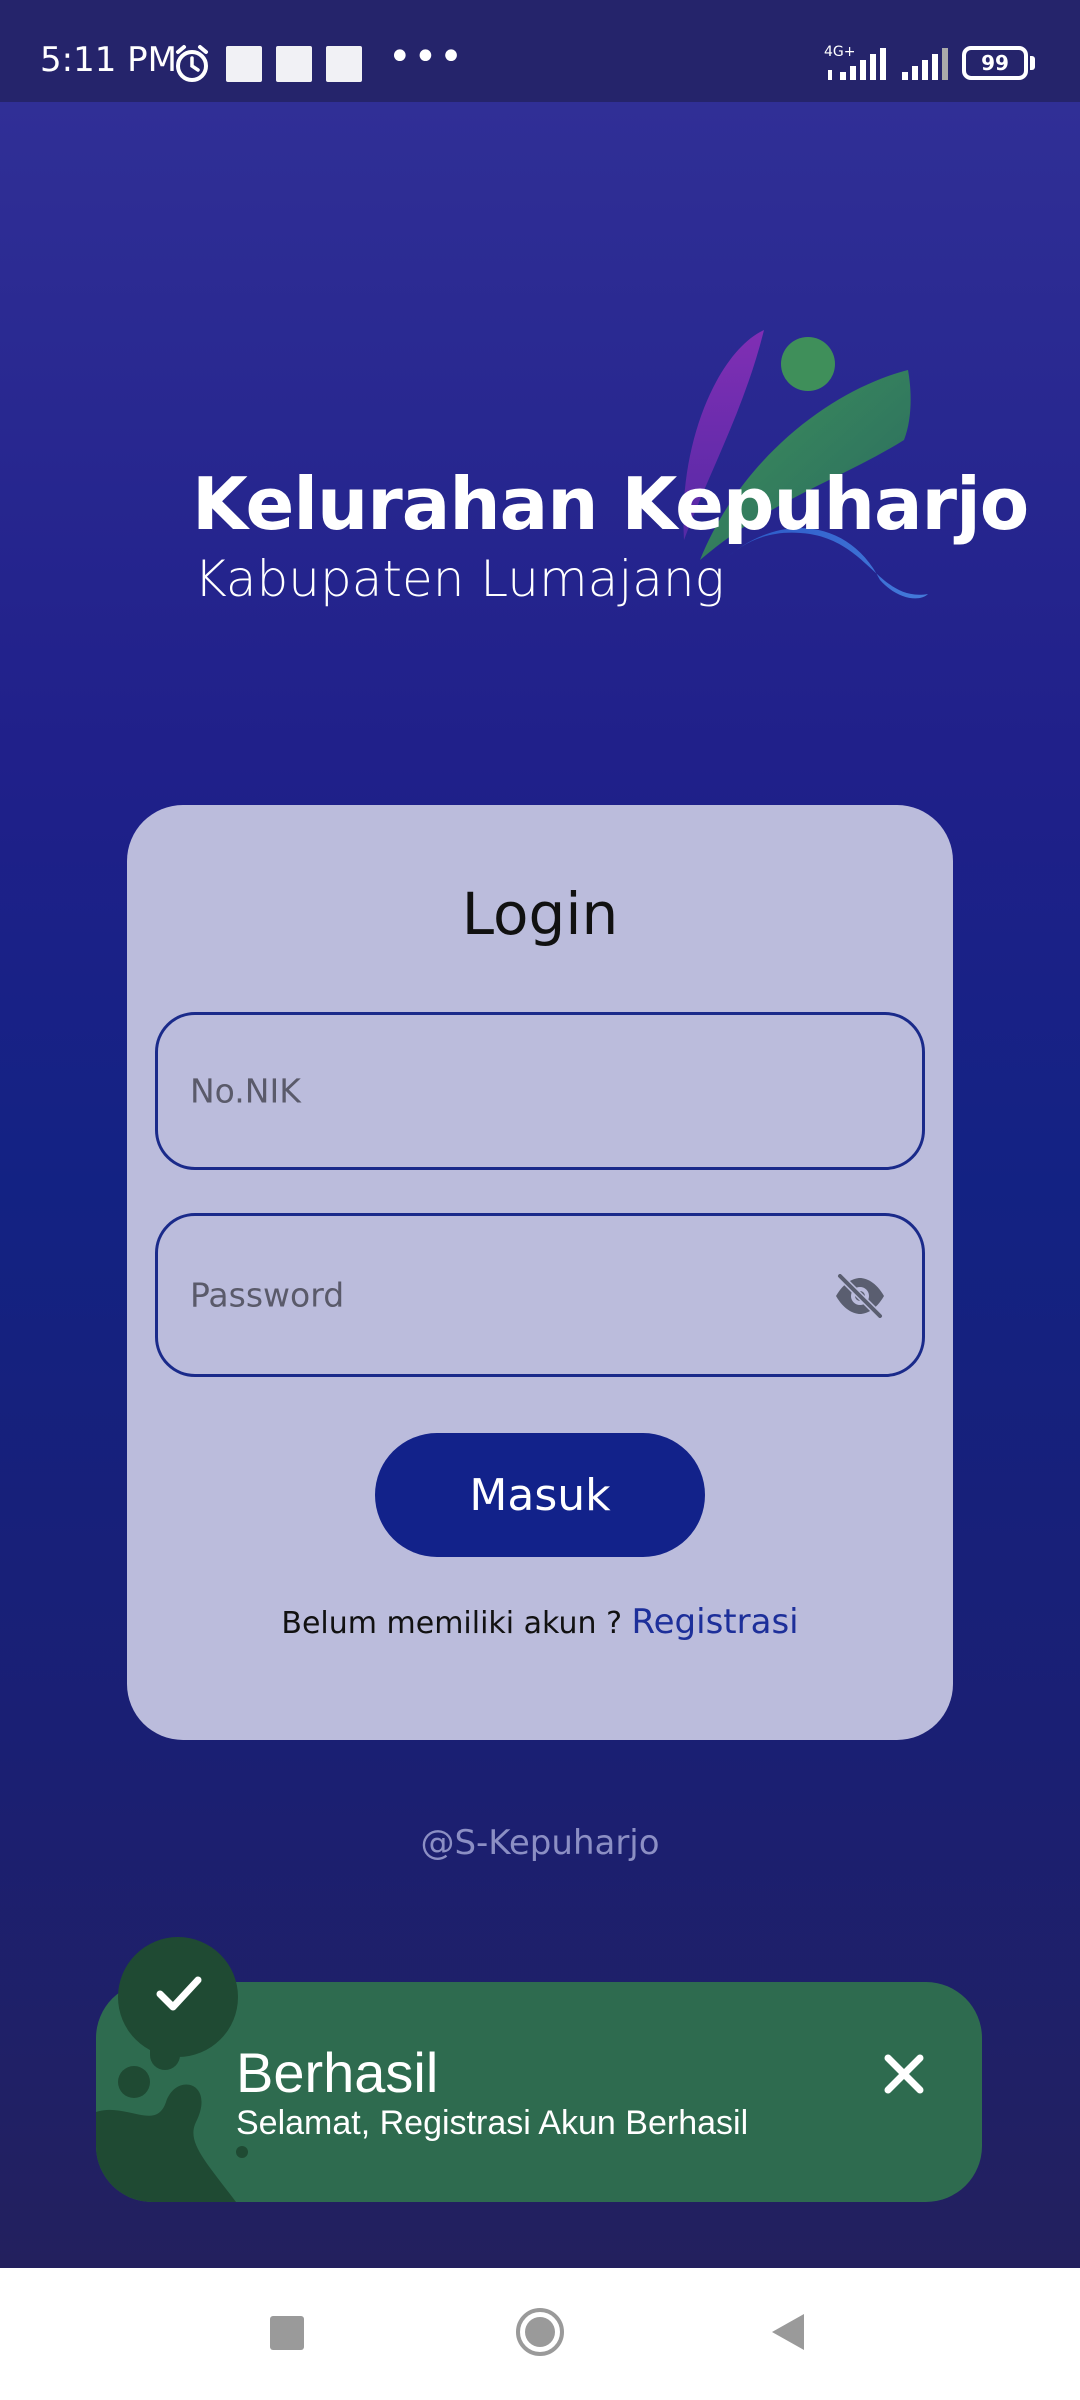 The image size is (1080, 2400). I want to click on register-prompt-line: Belum memiliki akun ? Registrasi, so click(540, 1622).